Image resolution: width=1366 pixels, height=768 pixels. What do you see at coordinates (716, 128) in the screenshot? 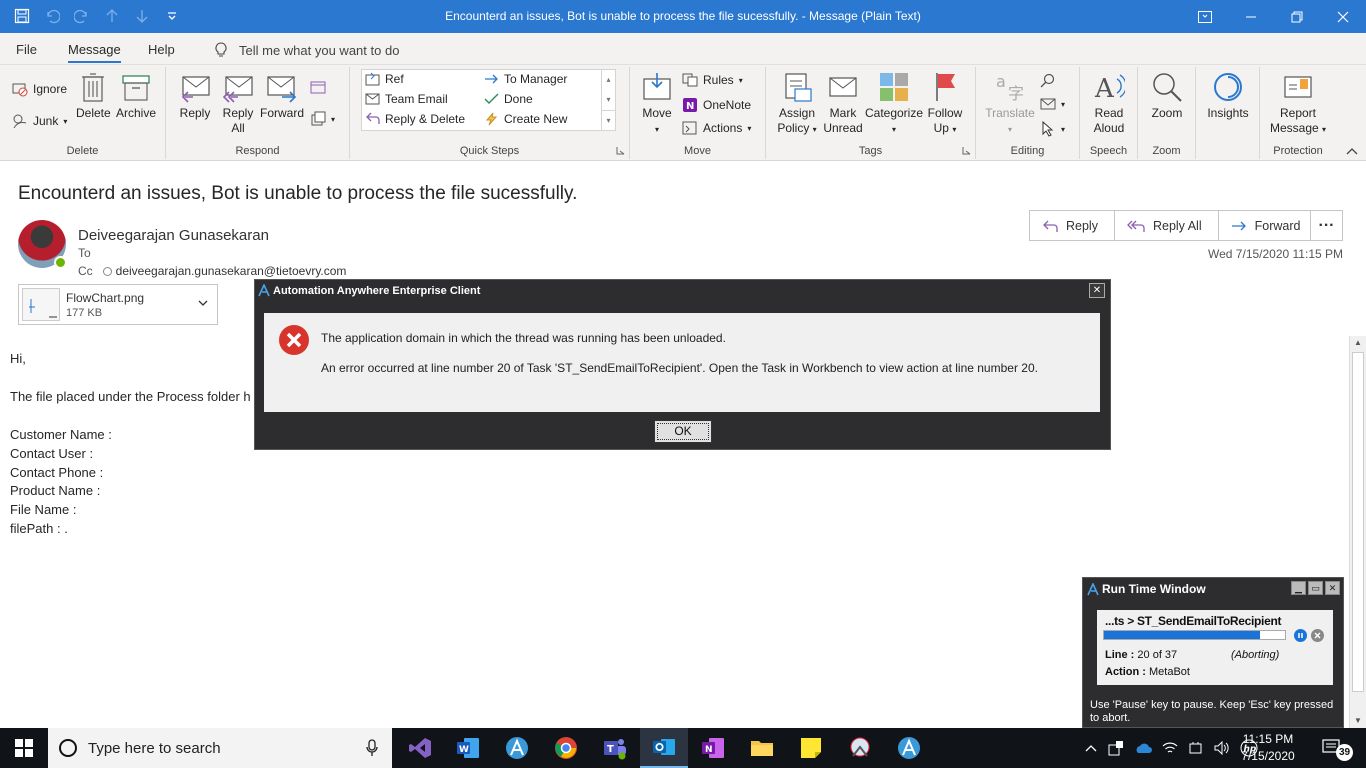
I see `actions-button: Actions ▾` at bounding box center [716, 128].